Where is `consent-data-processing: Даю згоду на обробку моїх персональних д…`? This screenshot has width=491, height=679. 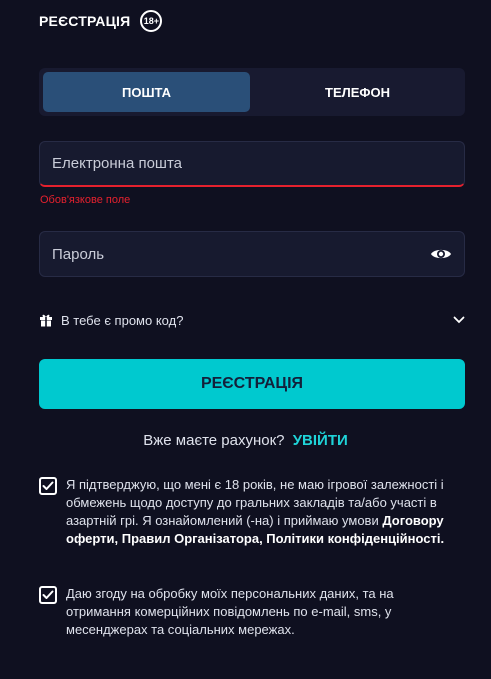 consent-data-processing: Даю згоду на обробку моїх персональних д… is located at coordinates (249, 612).